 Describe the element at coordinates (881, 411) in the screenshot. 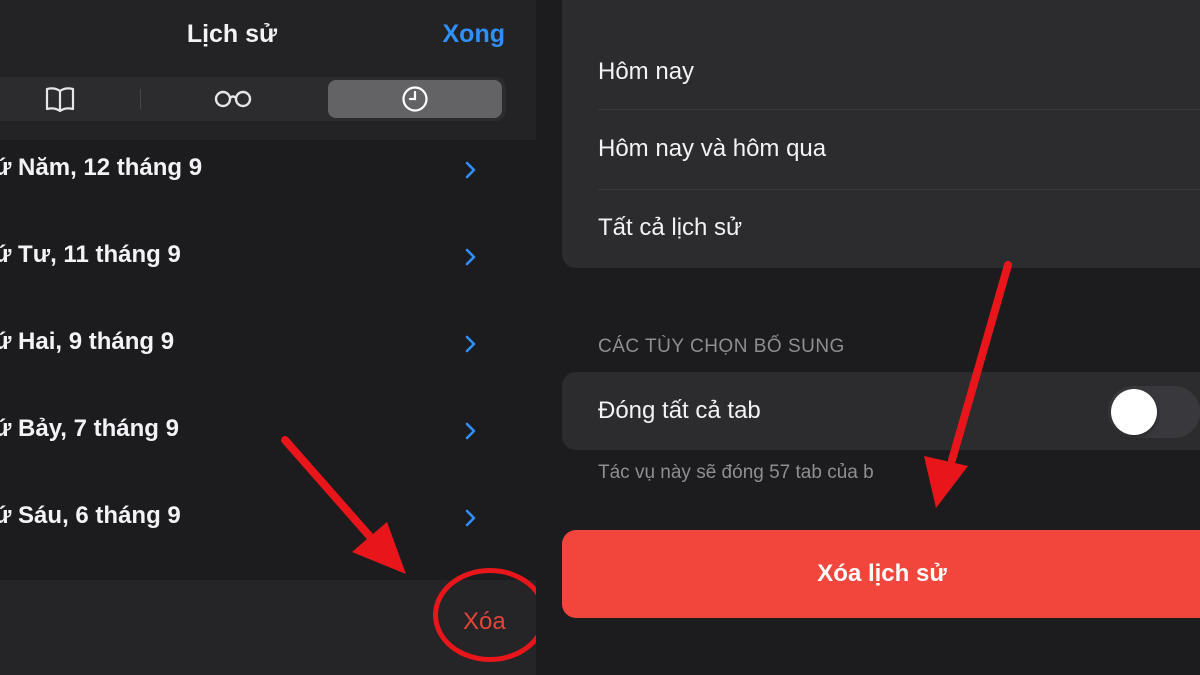

I see `close-all-tabs-row: Đóng tất cả tab` at that location.